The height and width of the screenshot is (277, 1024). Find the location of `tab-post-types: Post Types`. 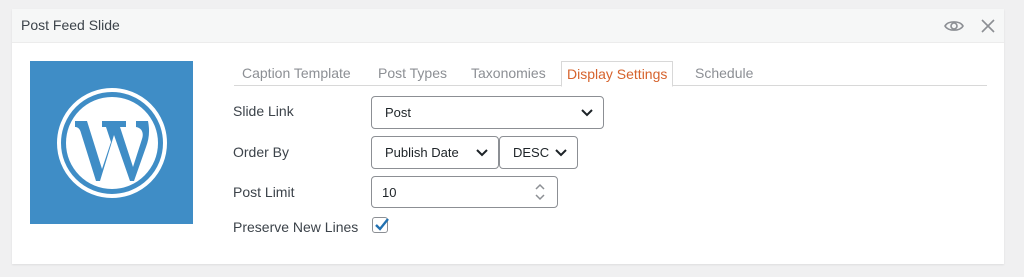

tab-post-types: Post Types is located at coordinates (412, 73).